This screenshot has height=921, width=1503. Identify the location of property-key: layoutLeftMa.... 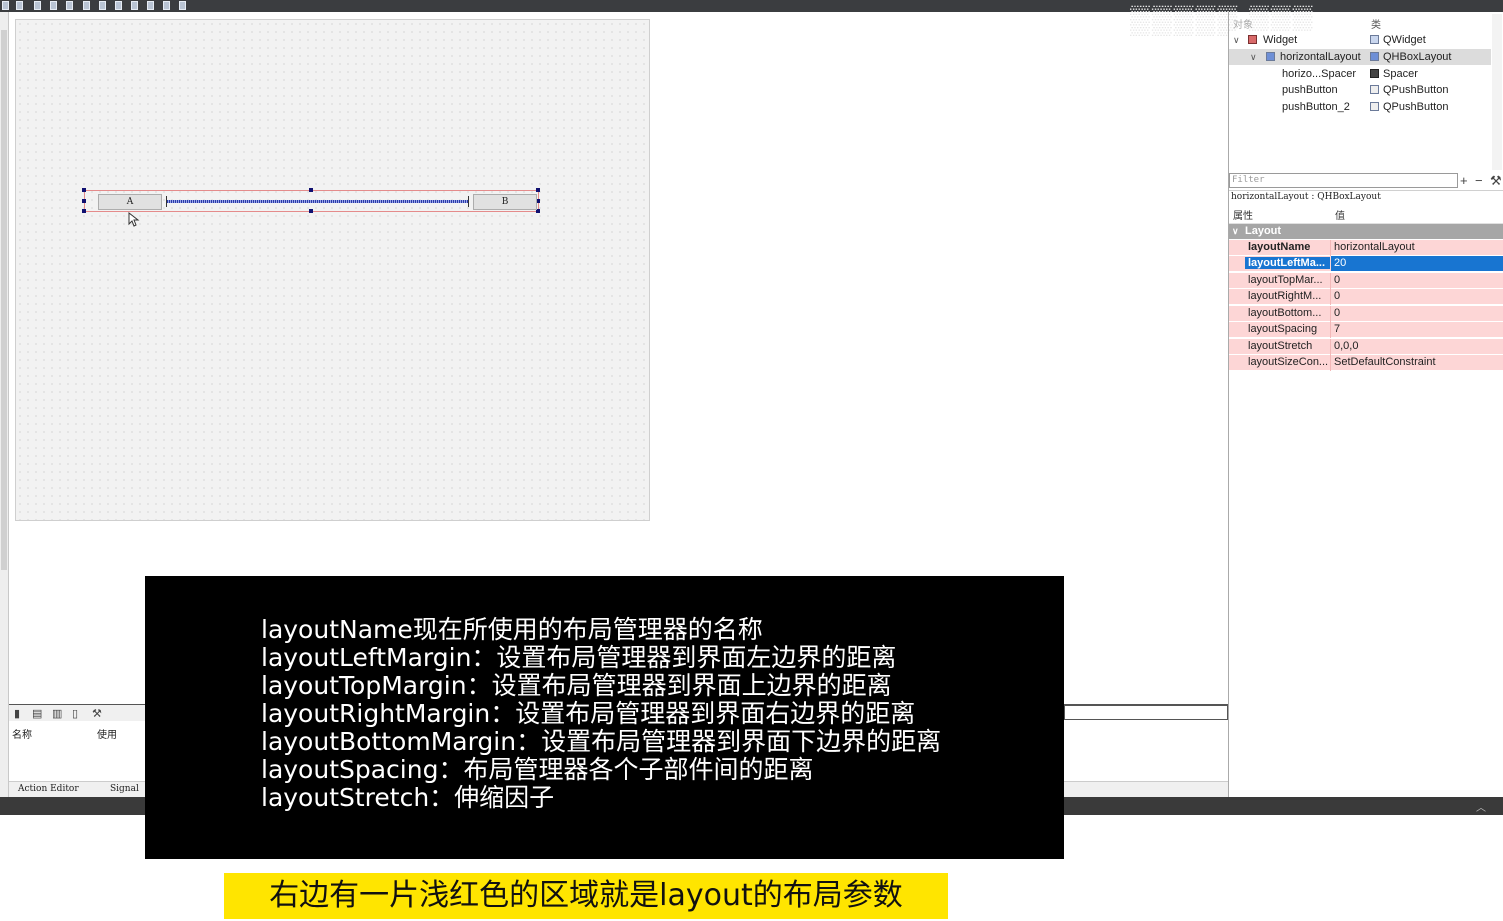
(1287, 263).